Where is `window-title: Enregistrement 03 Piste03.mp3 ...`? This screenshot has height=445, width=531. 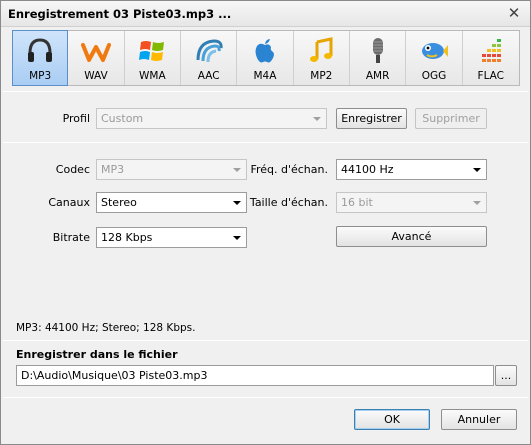 window-title: Enregistrement 03 Piste03.mp3 ... is located at coordinates (120, 14).